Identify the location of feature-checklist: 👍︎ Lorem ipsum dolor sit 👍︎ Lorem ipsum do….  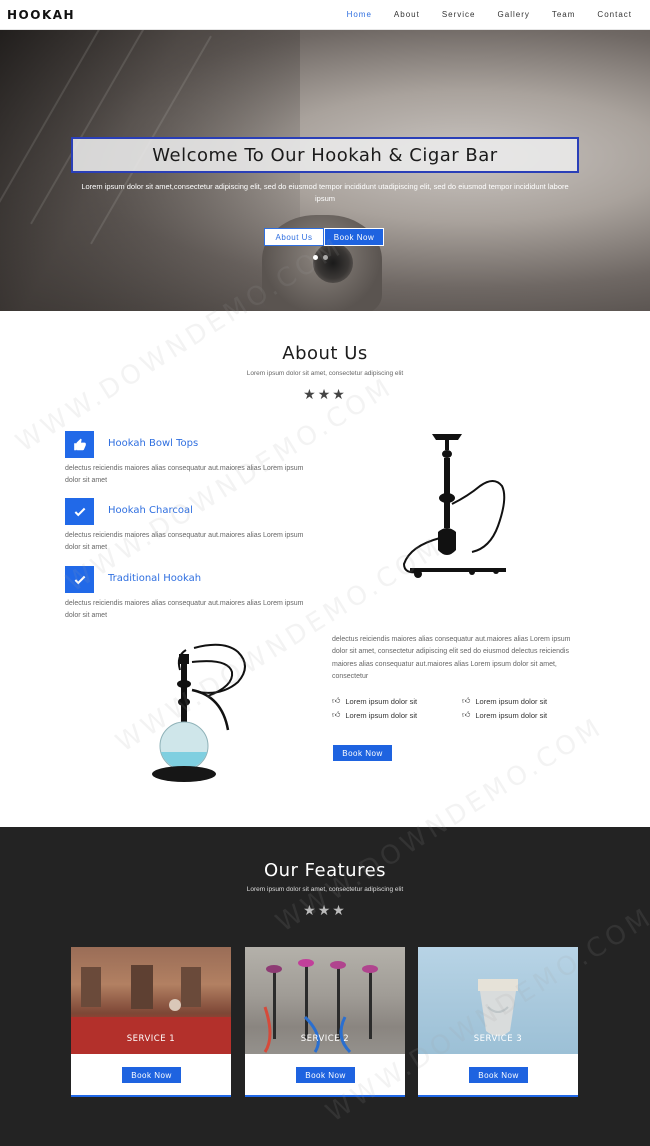
(457, 708).